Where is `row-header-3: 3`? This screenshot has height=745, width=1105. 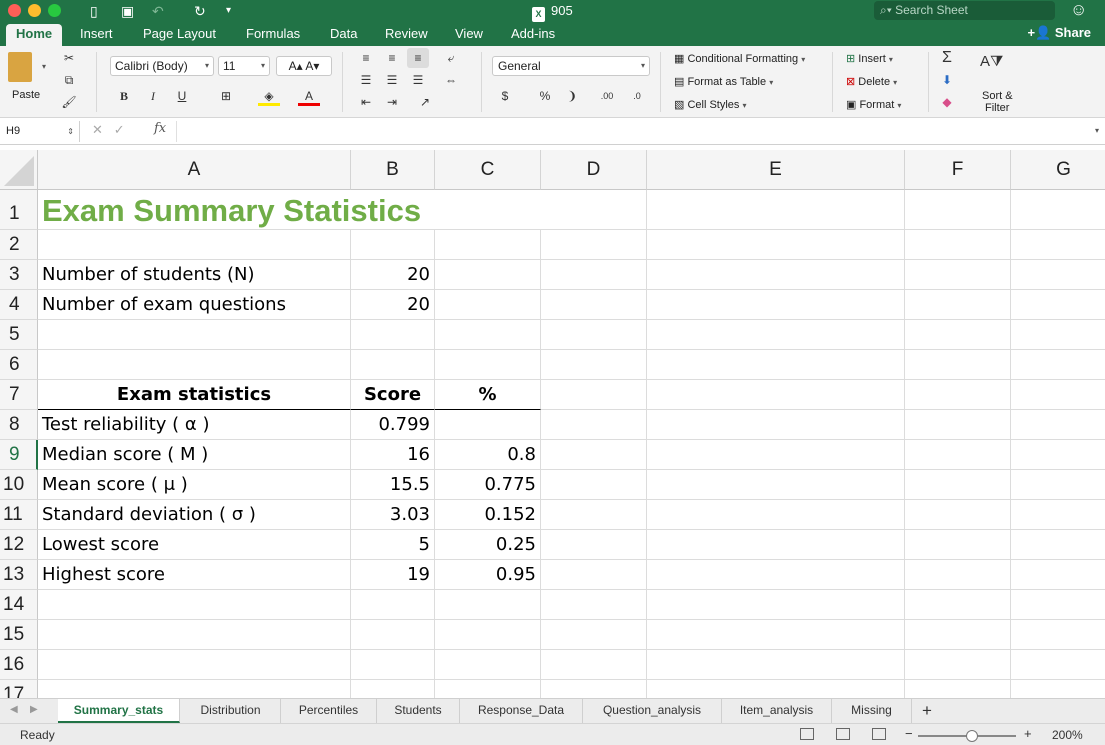 row-header-3: 3 is located at coordinates (19, 275).